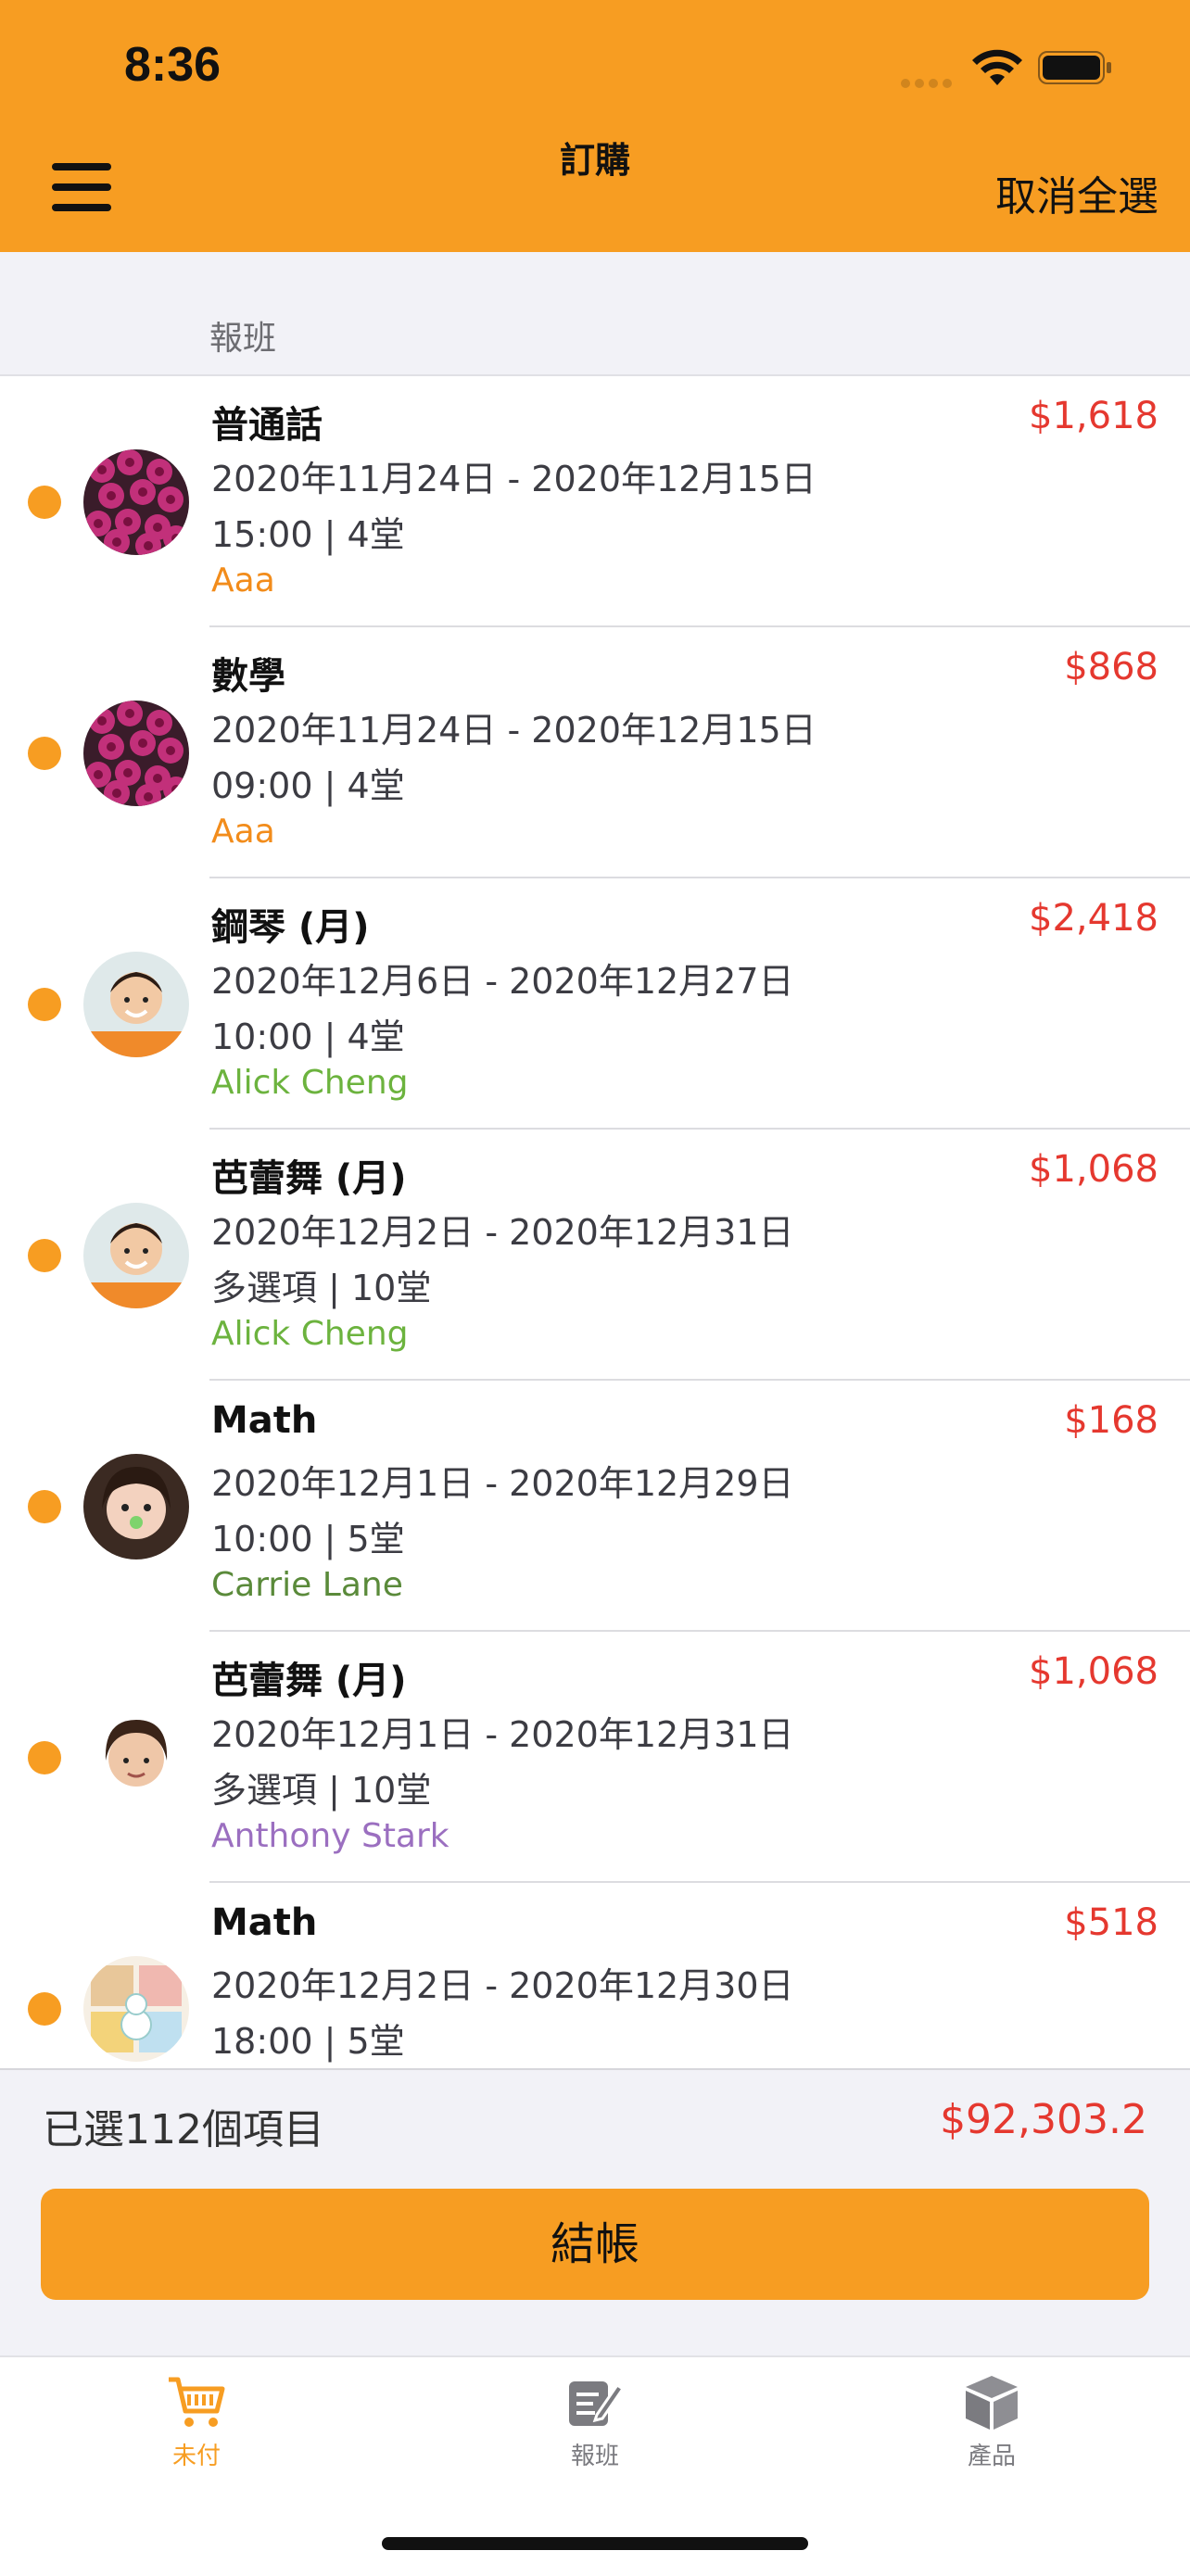 This screenshot has width=1190, height=2576. What do you see at coordinates (1111, 667) in the screenshot?
I see `course-price: $868` at bounding box center [1111, 667].